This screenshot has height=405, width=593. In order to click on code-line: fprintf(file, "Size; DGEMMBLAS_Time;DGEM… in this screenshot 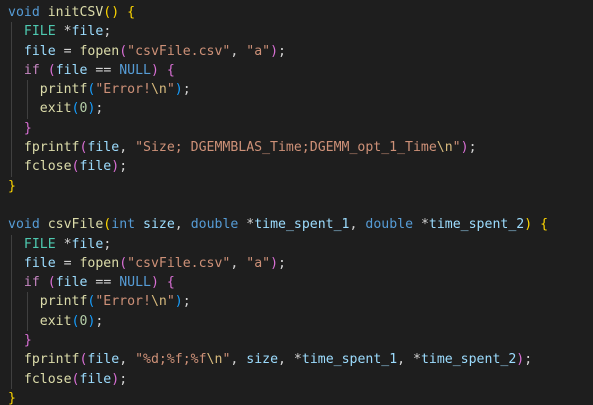, I will do `click(296, 148)`.